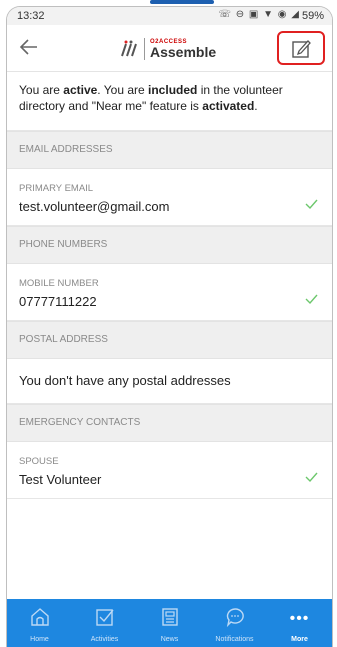  Describe the element at coordinates (169, 245) in the screenshot. I see `section-header-phone: PHONE NUMBERS` at that location.